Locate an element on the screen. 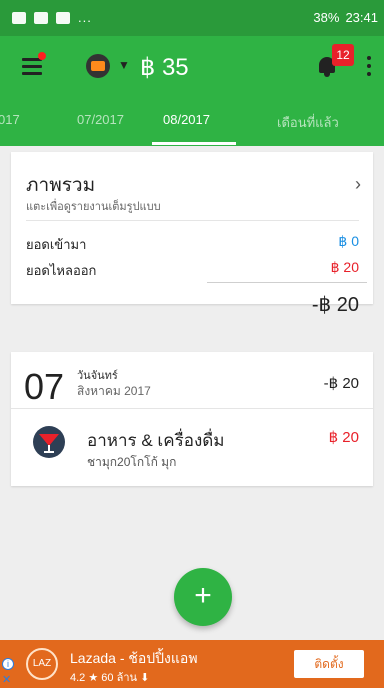 Image resolution: width=384 pixels, height=688 pixels. ad-rating: 4.2 is located at coordinates (78, 678).